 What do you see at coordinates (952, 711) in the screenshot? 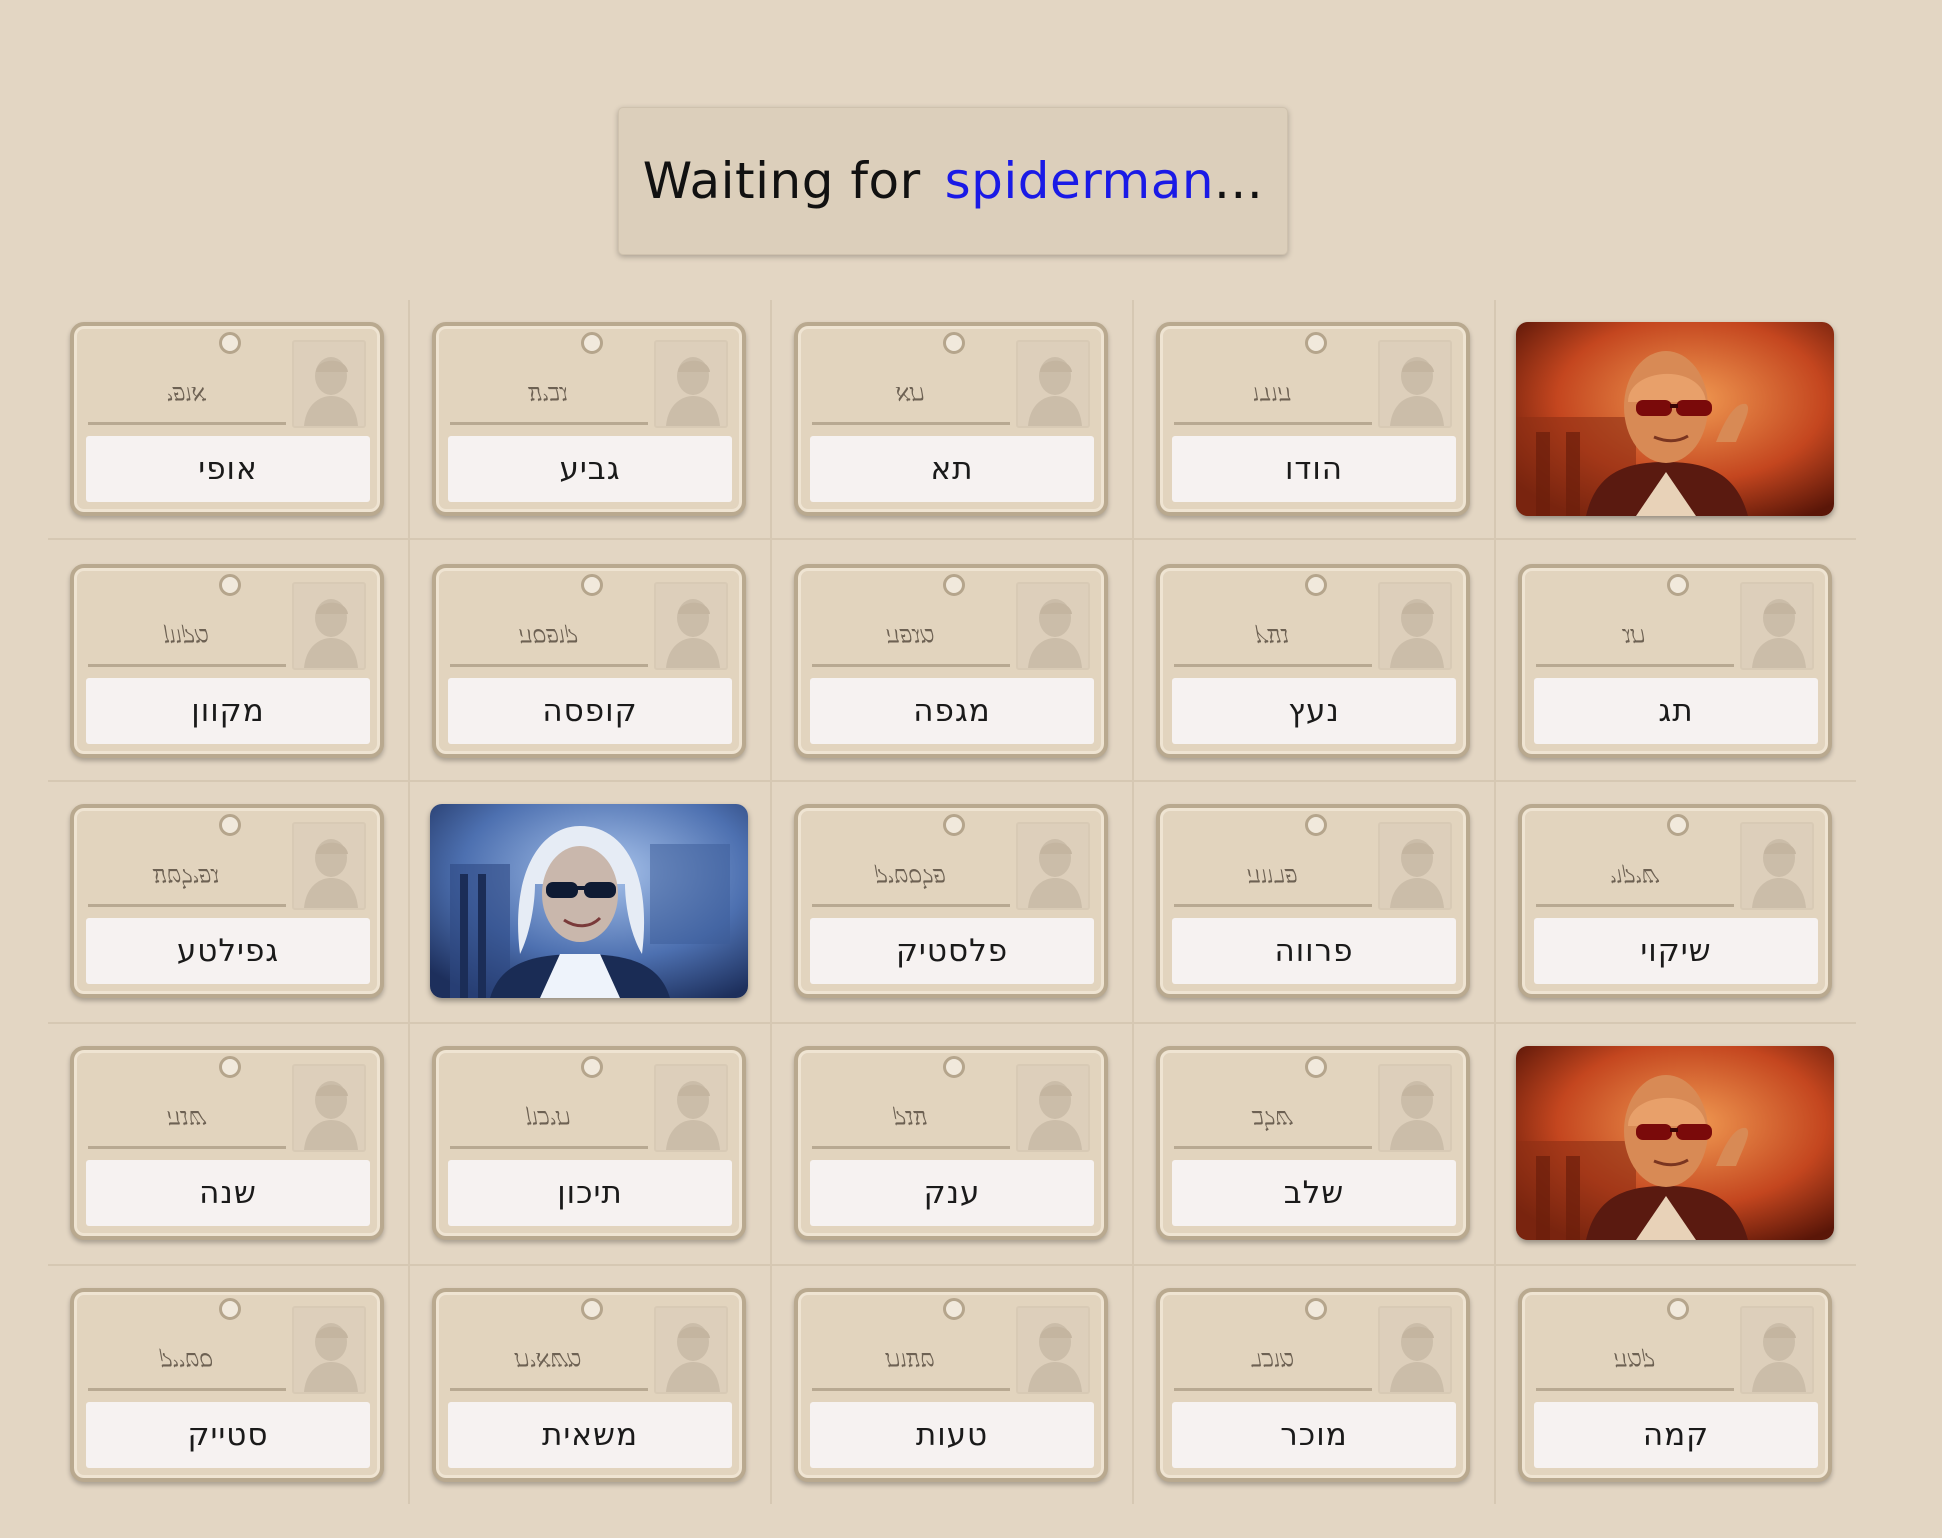
I see `card-word: מגפה` at bounding box center [952, 711].